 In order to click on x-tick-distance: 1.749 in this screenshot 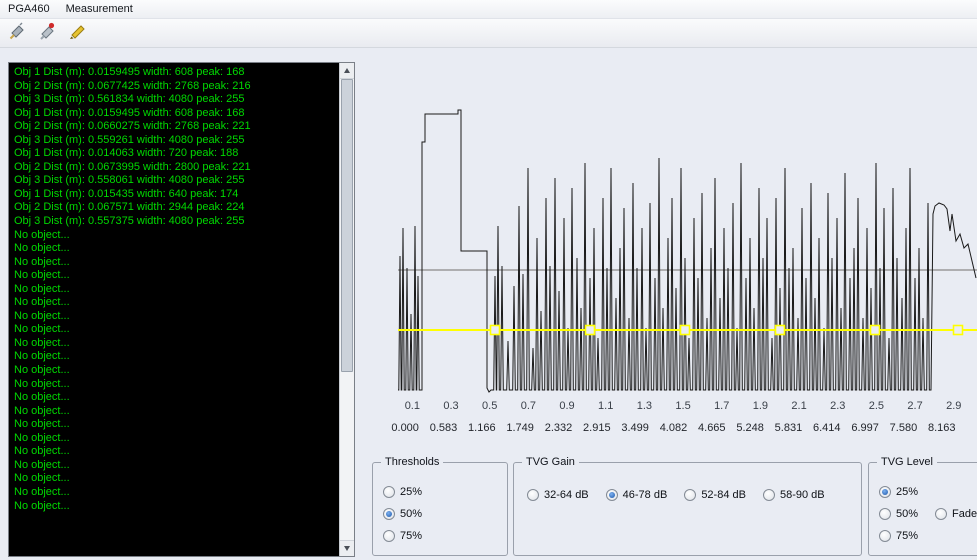, I will do `click(520, 428)`.